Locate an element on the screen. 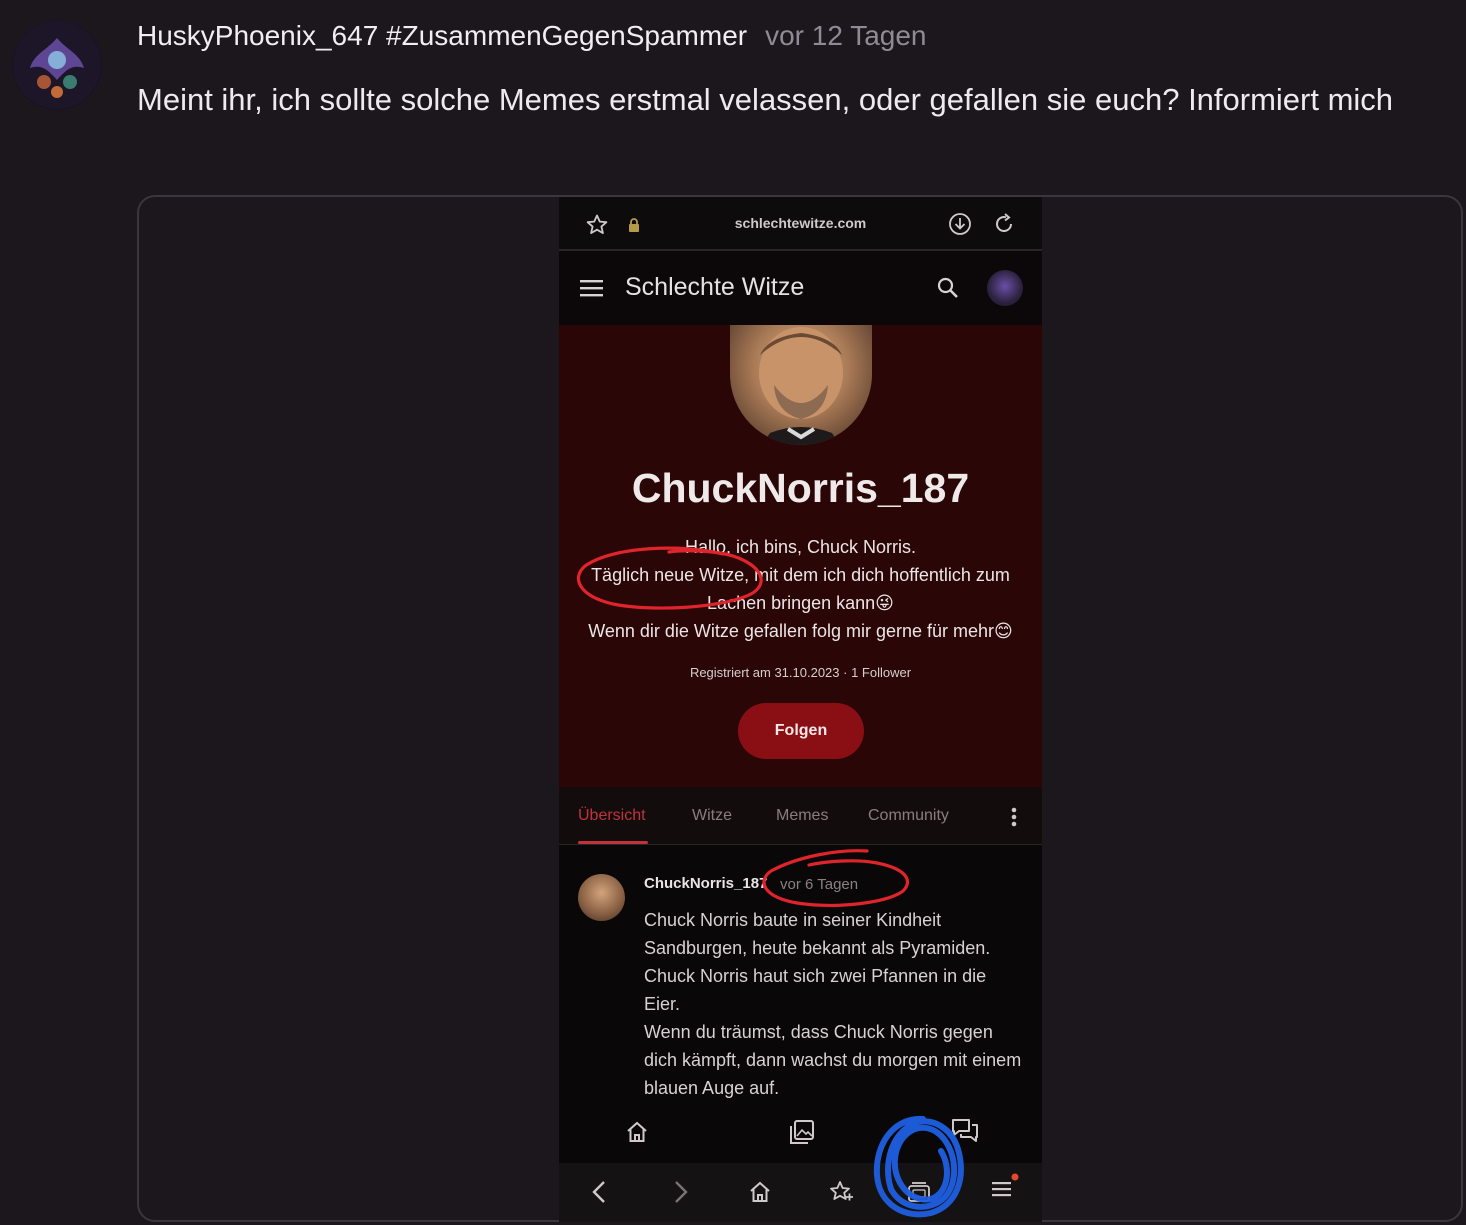 The width and height of the screenshot is (1466, 1225). tab-uebersicht: Übersicht is located at coordinates (612, 816).